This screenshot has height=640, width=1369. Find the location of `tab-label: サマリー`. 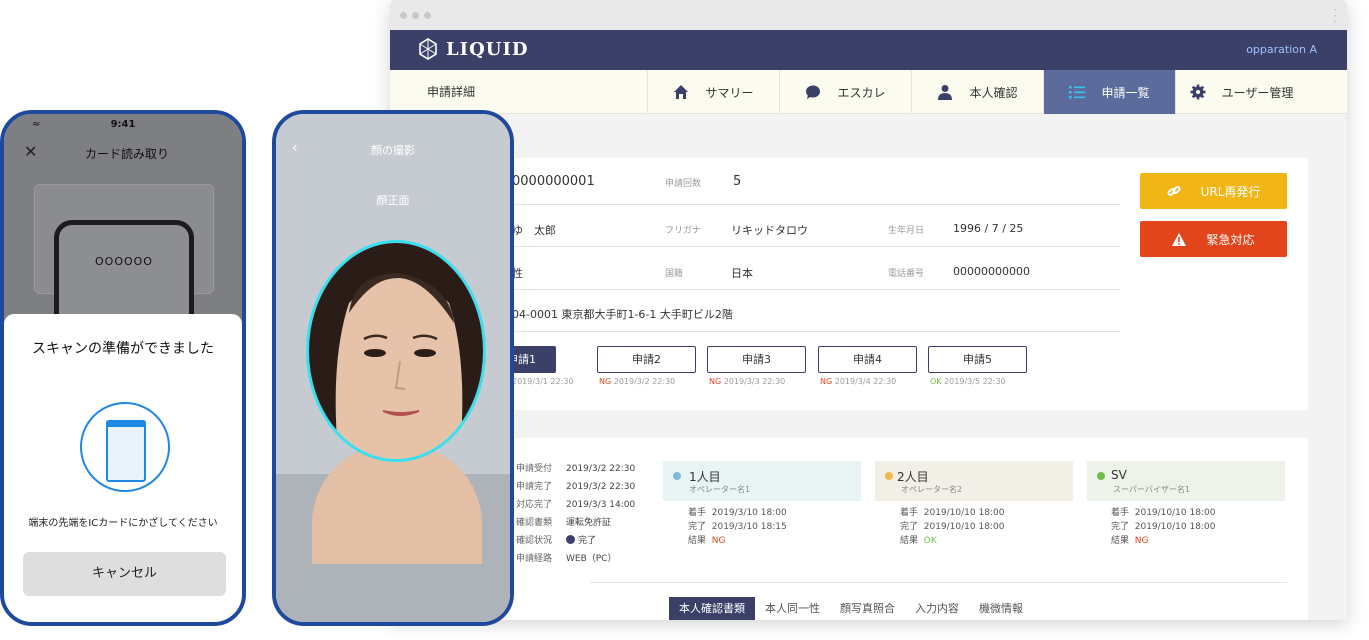

tab-label: サマリー is located at coordinates (729, 92).